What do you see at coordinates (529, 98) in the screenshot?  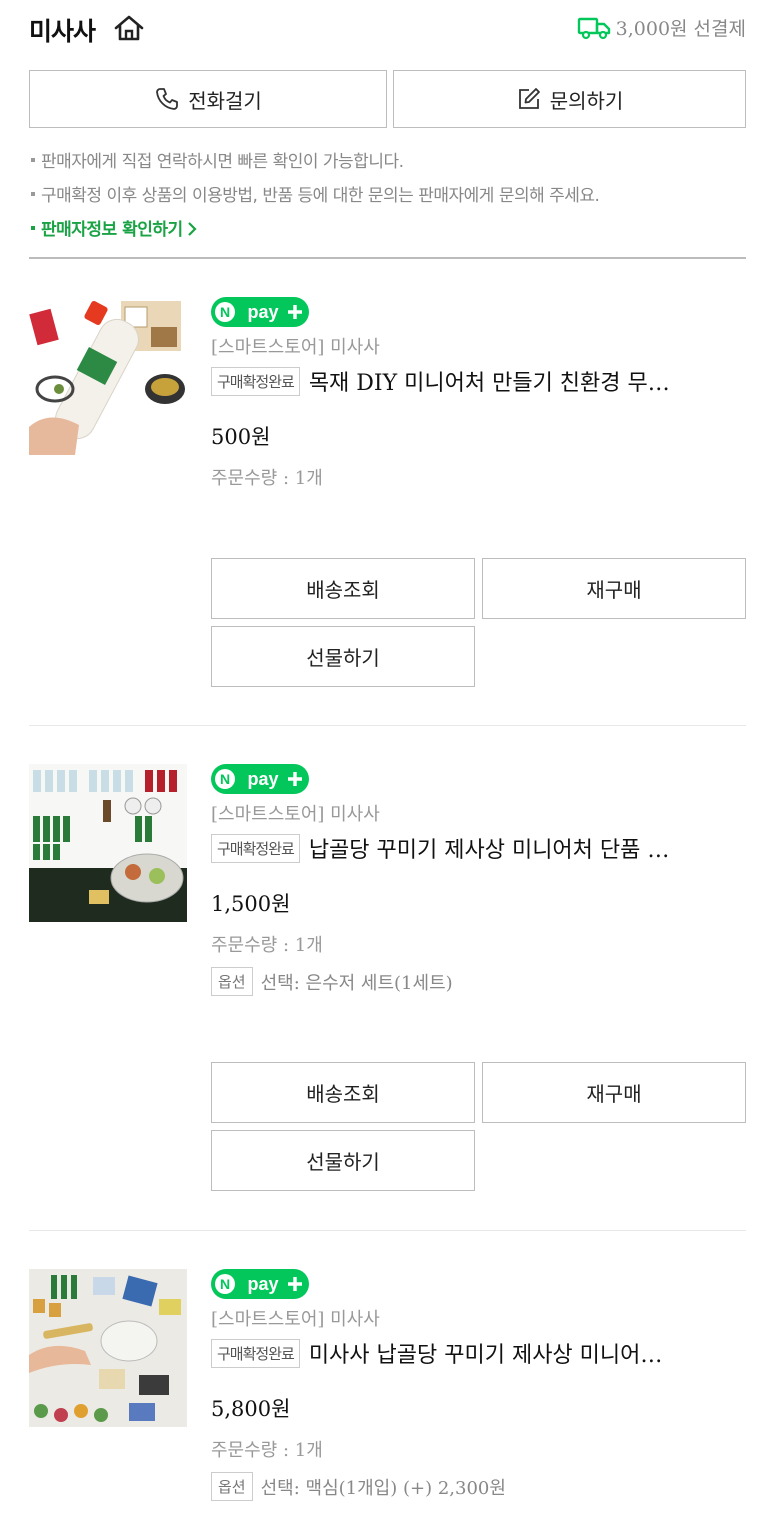 I see `edit-icon` at bounding box center [529, 98].